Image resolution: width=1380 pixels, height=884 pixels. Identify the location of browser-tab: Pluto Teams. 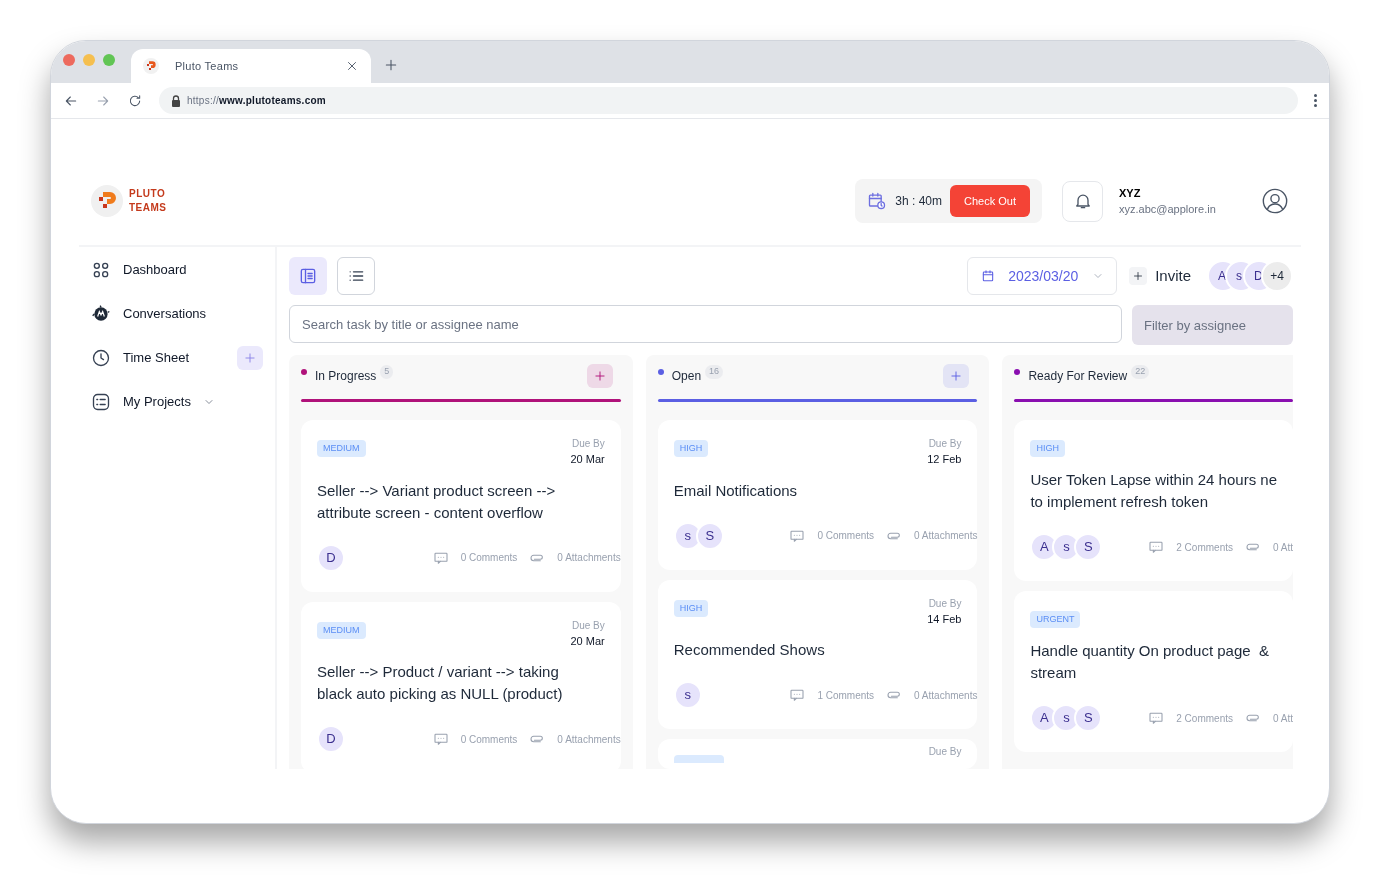
(251, 66).